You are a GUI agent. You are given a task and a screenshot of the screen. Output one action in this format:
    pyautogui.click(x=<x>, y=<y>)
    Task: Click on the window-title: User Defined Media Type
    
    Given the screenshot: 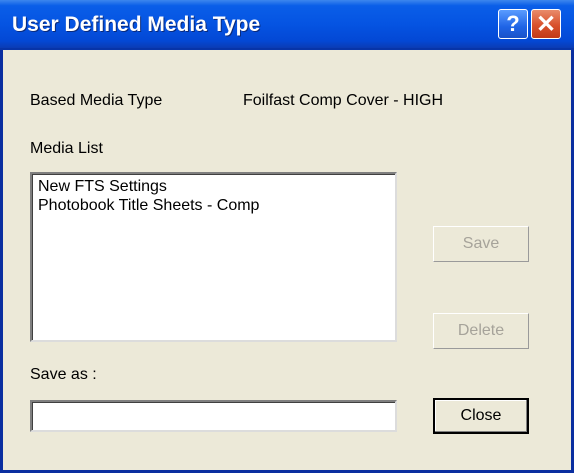 What is the action you would take?
    pyautogui.click(x=136, y=24)
    